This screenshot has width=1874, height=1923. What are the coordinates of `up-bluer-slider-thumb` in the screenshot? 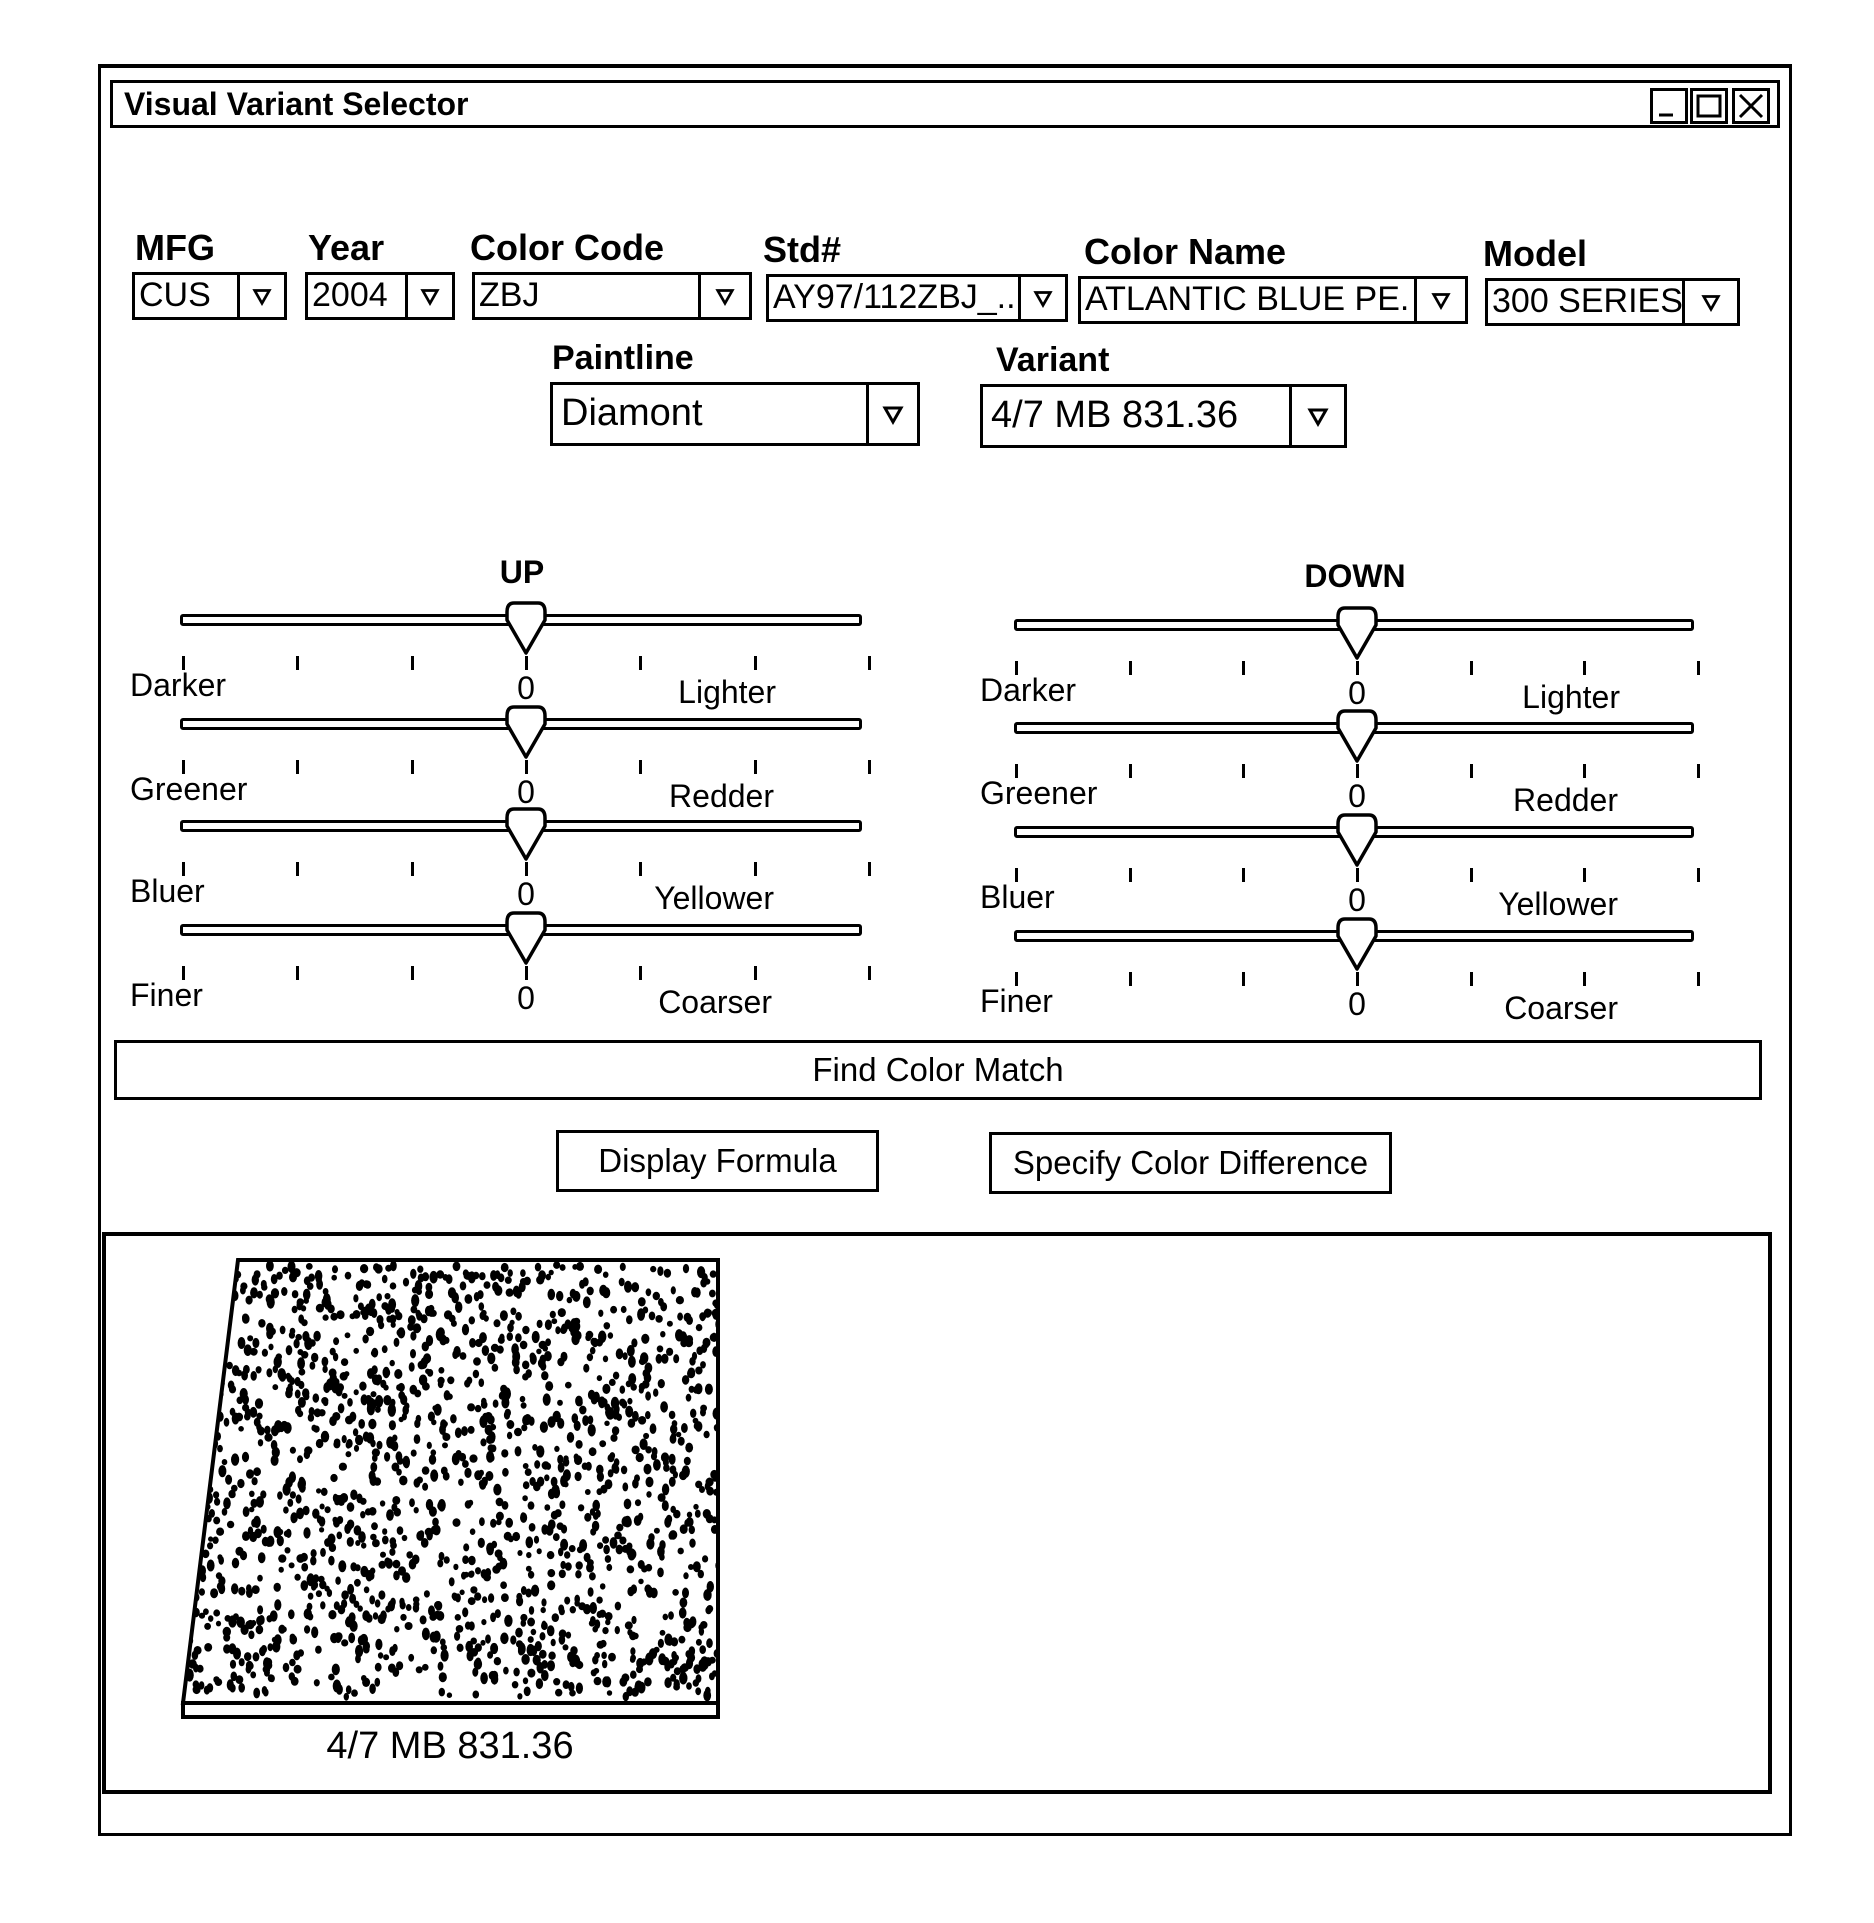 It's located at (526, 834).